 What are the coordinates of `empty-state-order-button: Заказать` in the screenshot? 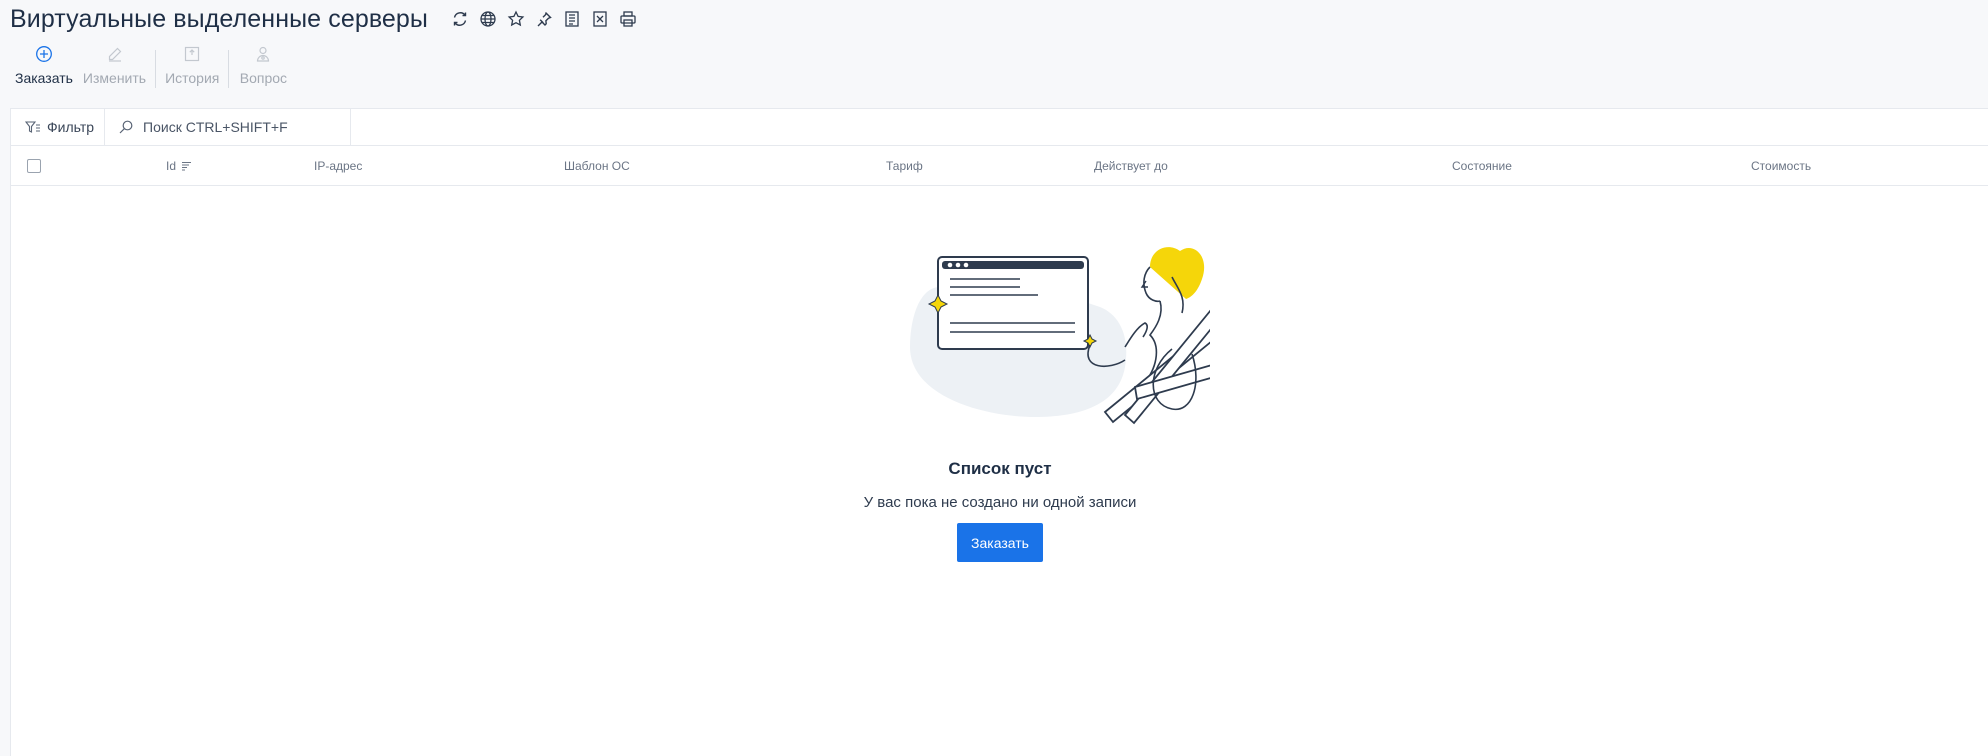 It's located at (1000, 542).